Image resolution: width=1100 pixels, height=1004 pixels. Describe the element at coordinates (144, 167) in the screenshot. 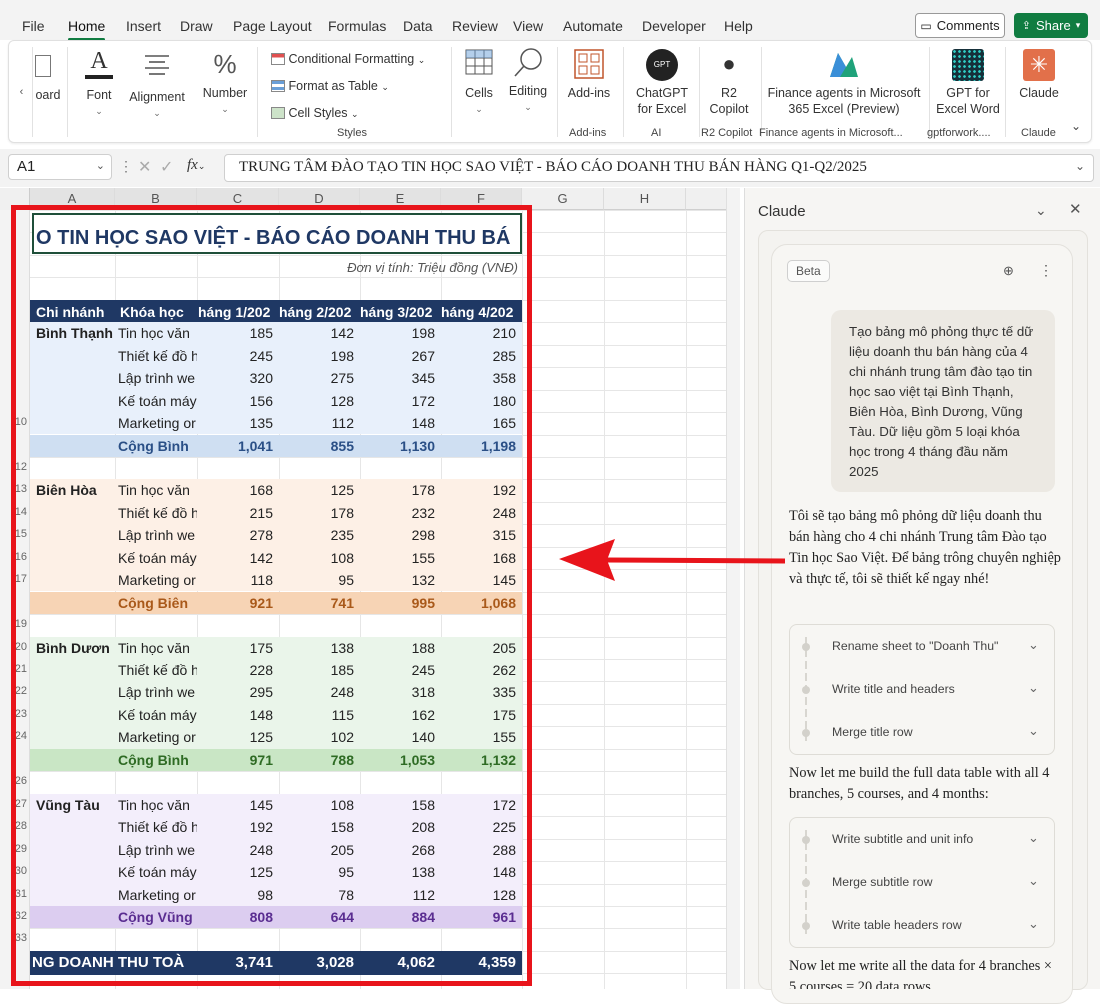

I see `cancel-icon: ✕` at that location.